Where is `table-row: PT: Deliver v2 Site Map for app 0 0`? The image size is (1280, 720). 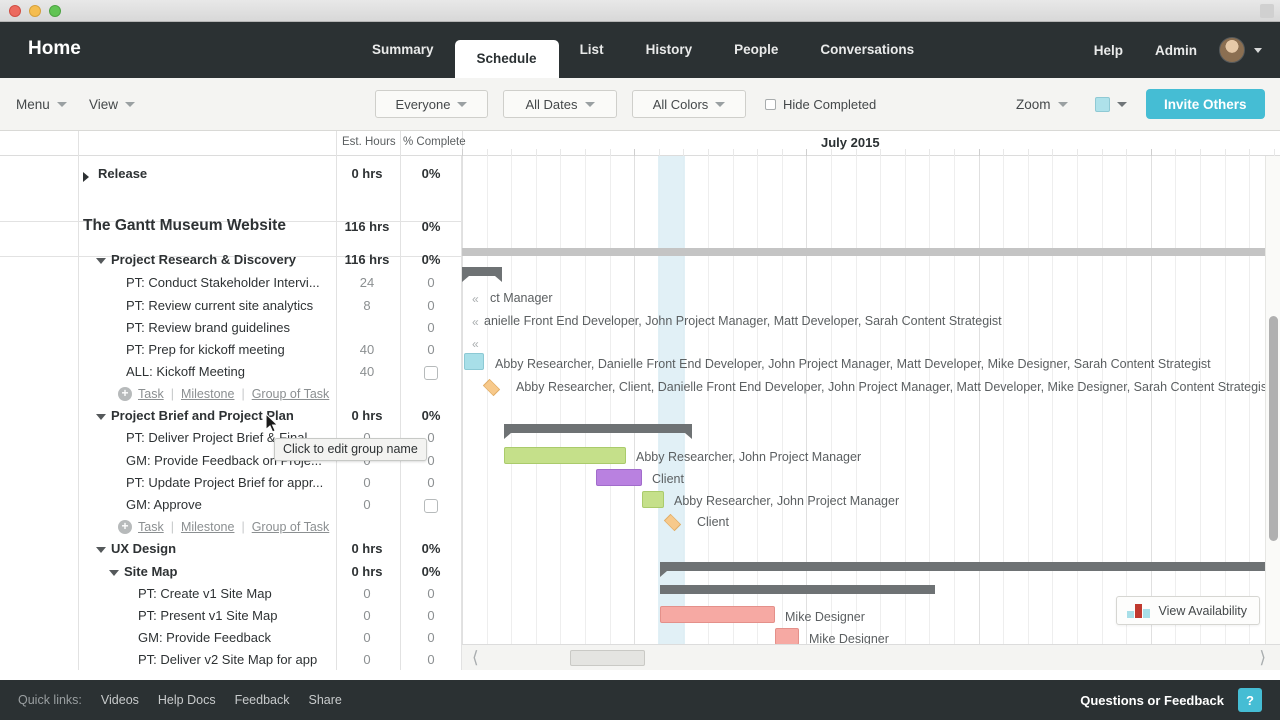 table-row: PT: Deliver v2 Site Map for app 0 0 is located at coordinates (231, 660).